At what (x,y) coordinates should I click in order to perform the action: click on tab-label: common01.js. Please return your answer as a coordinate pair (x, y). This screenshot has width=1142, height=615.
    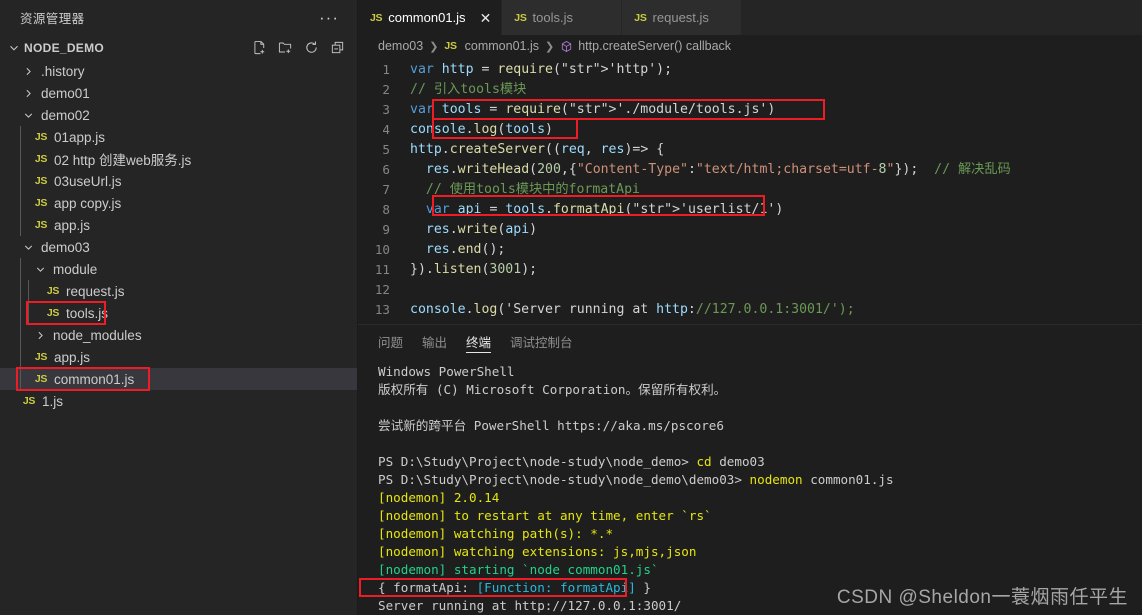
    Looking at the image, I should click on (427, 17).